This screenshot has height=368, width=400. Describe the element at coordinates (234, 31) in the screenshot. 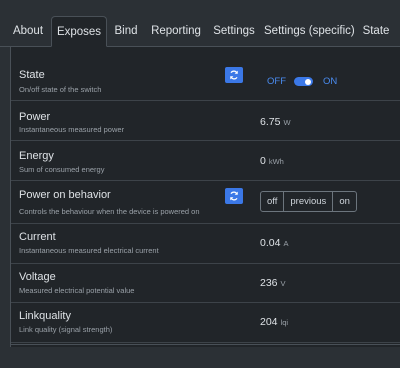

I see `tab-settings: Settings` at that location.